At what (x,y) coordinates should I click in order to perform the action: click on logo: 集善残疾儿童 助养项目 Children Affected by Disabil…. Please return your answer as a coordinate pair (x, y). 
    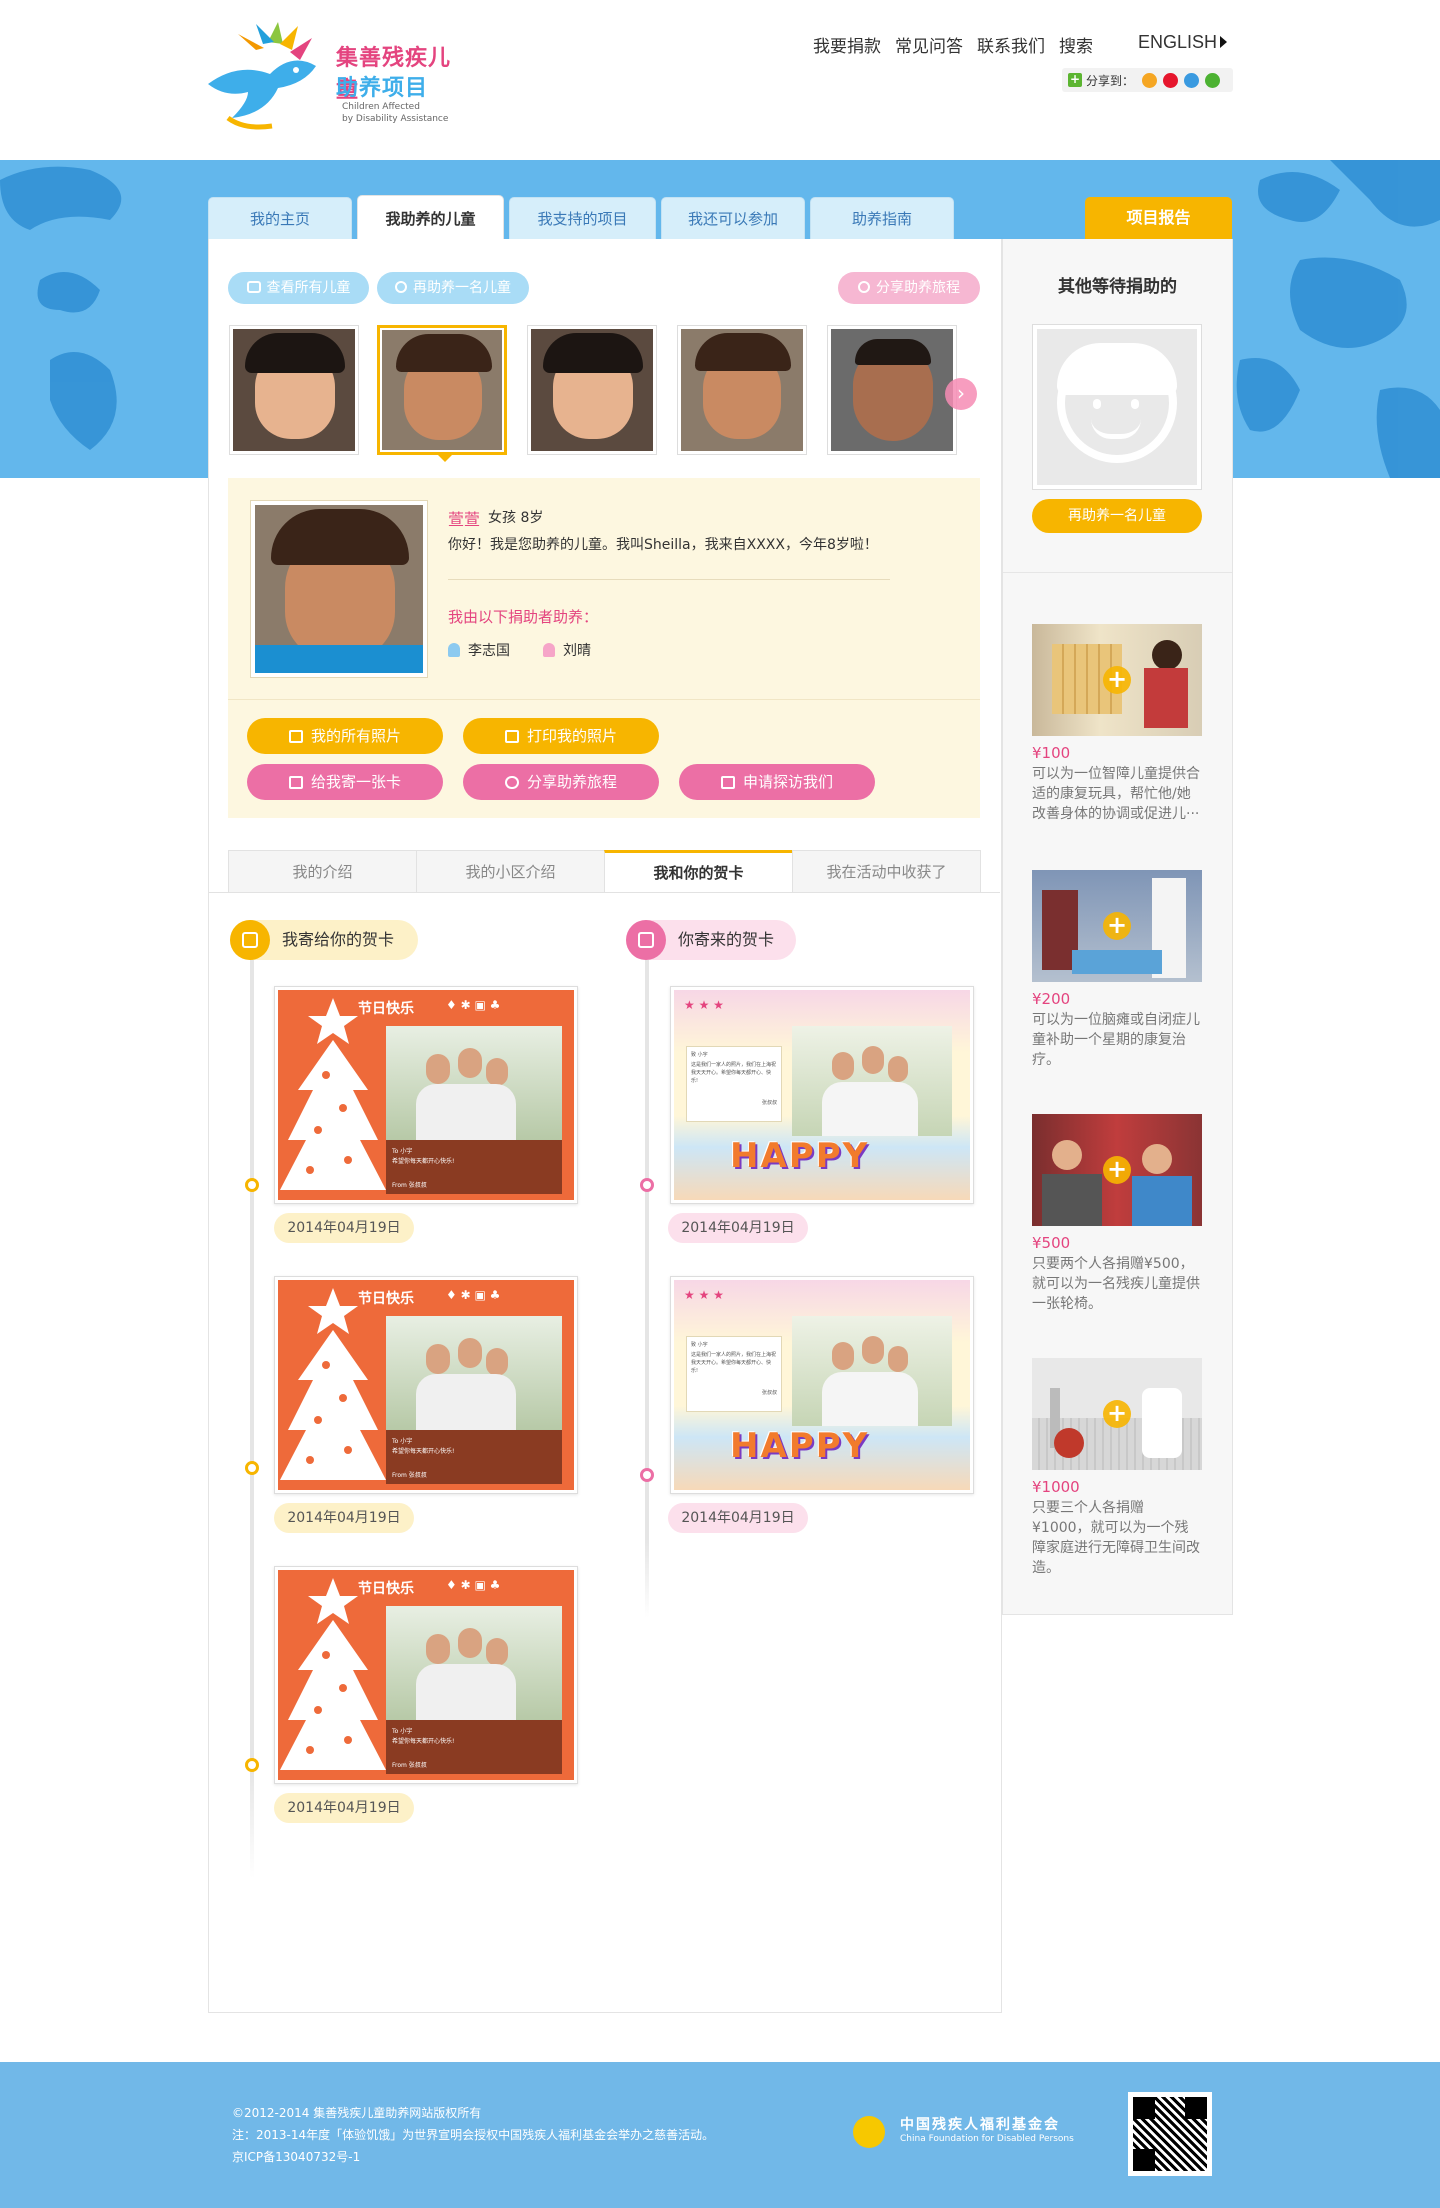
    Looking at the image, I should click on (333, 79).